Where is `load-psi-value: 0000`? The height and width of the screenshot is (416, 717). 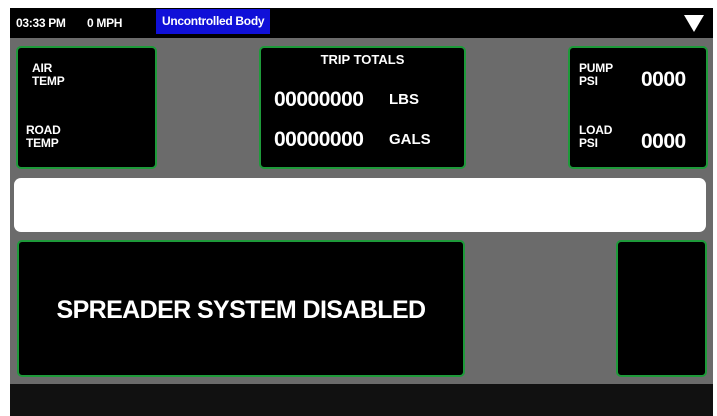
load-psi-value: 0000 is located at coordinates (663, 141).